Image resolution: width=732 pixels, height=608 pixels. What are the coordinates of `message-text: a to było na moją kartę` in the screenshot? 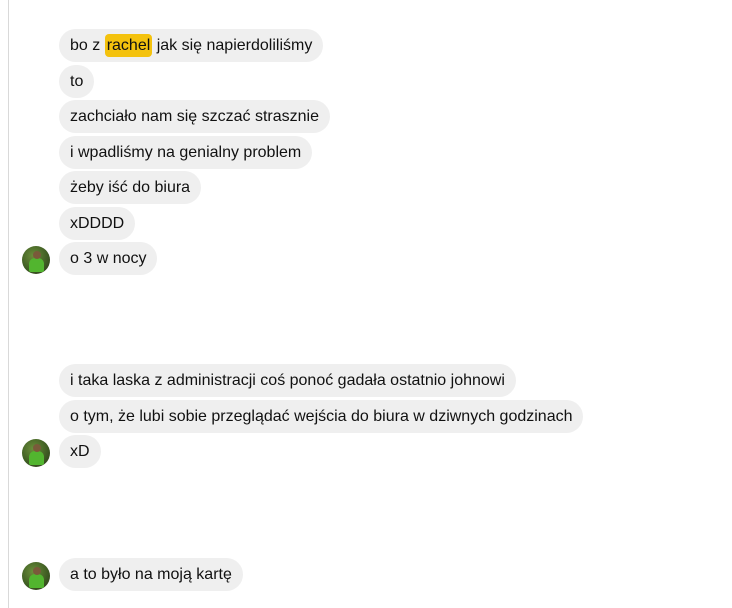 It's located at (151, 574).